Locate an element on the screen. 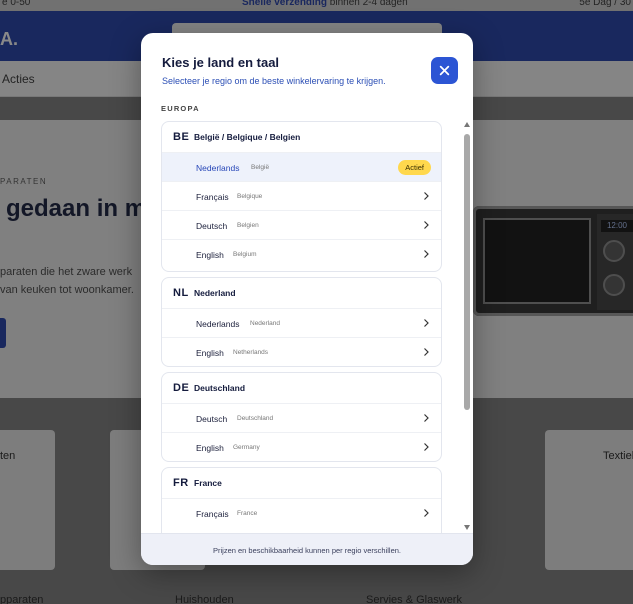 The width and height of the screenshot is (633, 604). language-region: Deutschland is located at coordinates (255, 418).